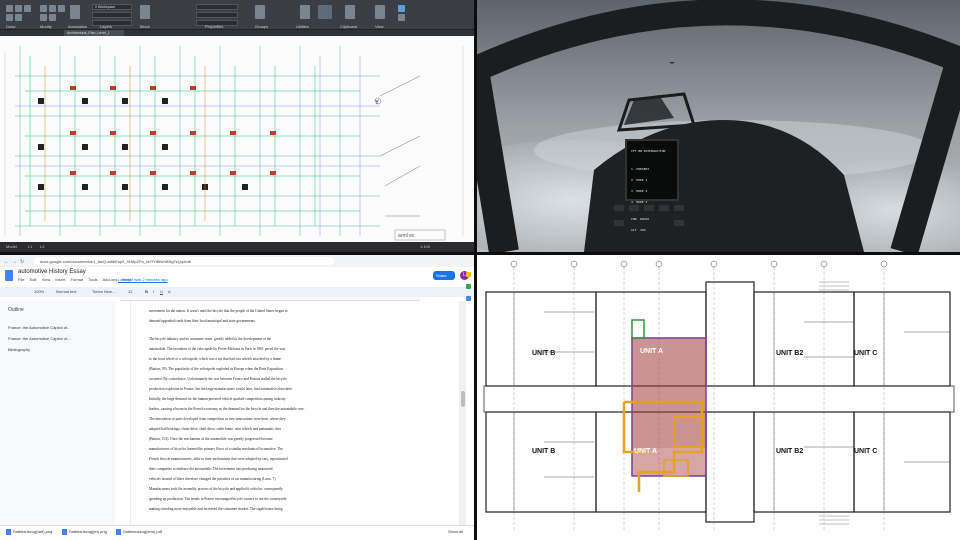 The width and height of the screenshot is (960, 540). Describe the element at coordinates (42, 246) in the screenshot. I see `status-layout-2: L2` at that location.